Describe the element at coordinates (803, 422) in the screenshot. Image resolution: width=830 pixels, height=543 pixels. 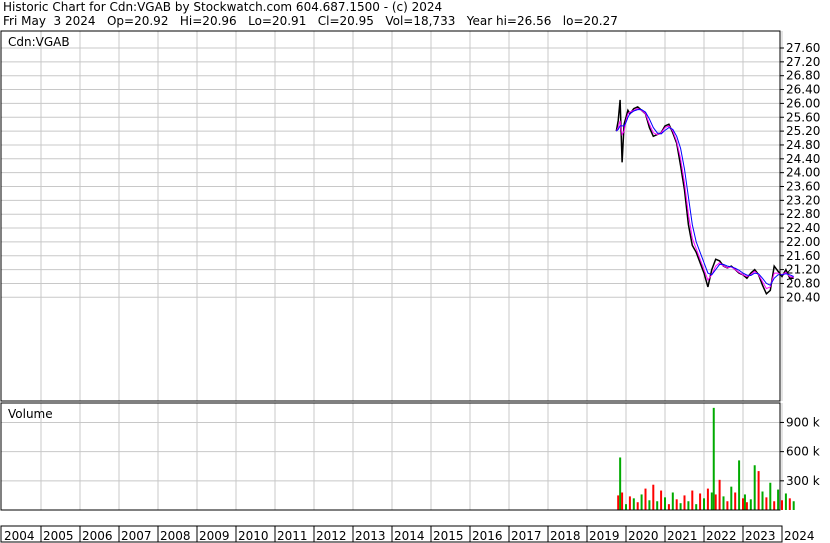
I see `volume-tick-label: 900 k` at that location.